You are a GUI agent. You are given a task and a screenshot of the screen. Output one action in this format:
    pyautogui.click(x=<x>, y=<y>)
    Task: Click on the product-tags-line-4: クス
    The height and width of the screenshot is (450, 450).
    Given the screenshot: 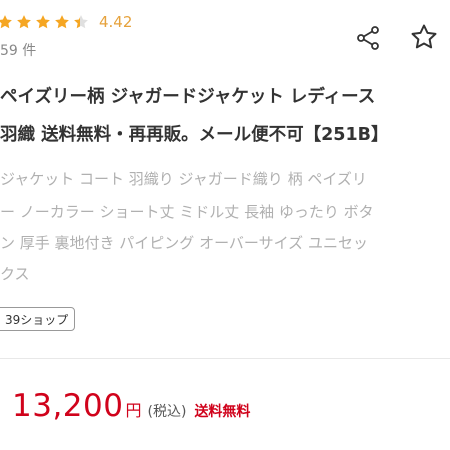 What is the action you would take?
    pyautogui.click(x=15, y=274)
    